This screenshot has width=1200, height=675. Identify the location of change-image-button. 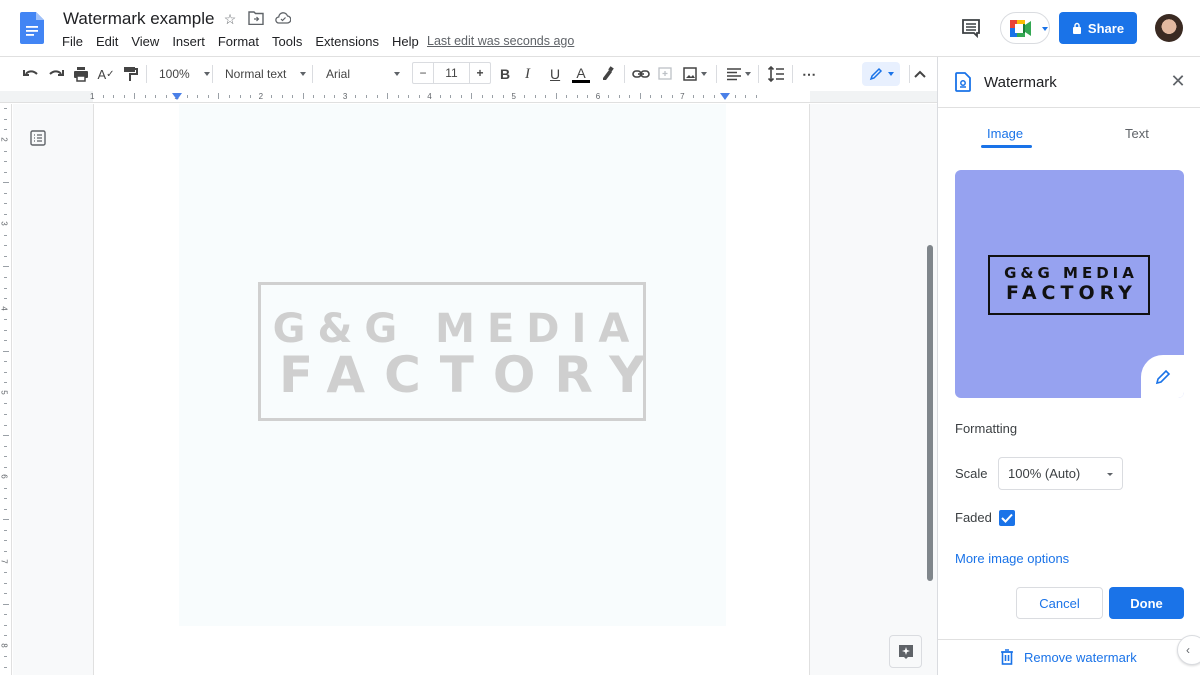
(1162, 376).